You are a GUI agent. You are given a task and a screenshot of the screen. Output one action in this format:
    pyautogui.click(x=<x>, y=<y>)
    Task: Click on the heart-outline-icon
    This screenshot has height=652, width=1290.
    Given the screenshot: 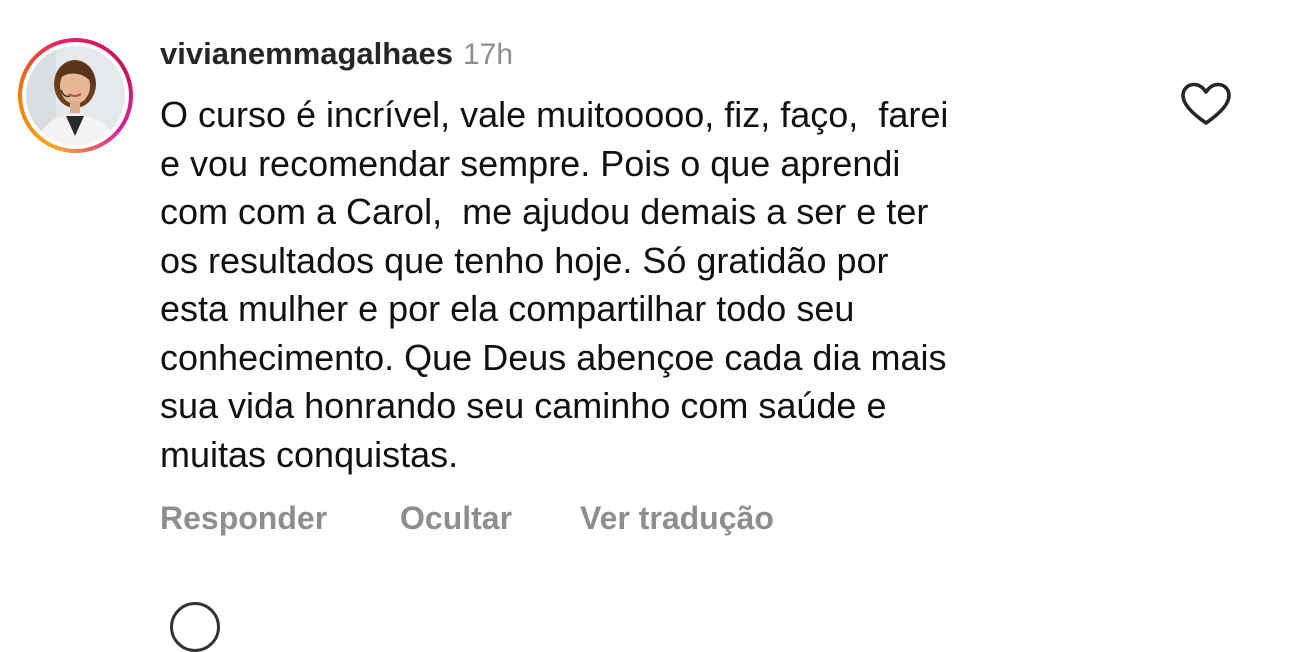 What is the action you would take?
    pyautogui.click(x=1206, y=104)
    